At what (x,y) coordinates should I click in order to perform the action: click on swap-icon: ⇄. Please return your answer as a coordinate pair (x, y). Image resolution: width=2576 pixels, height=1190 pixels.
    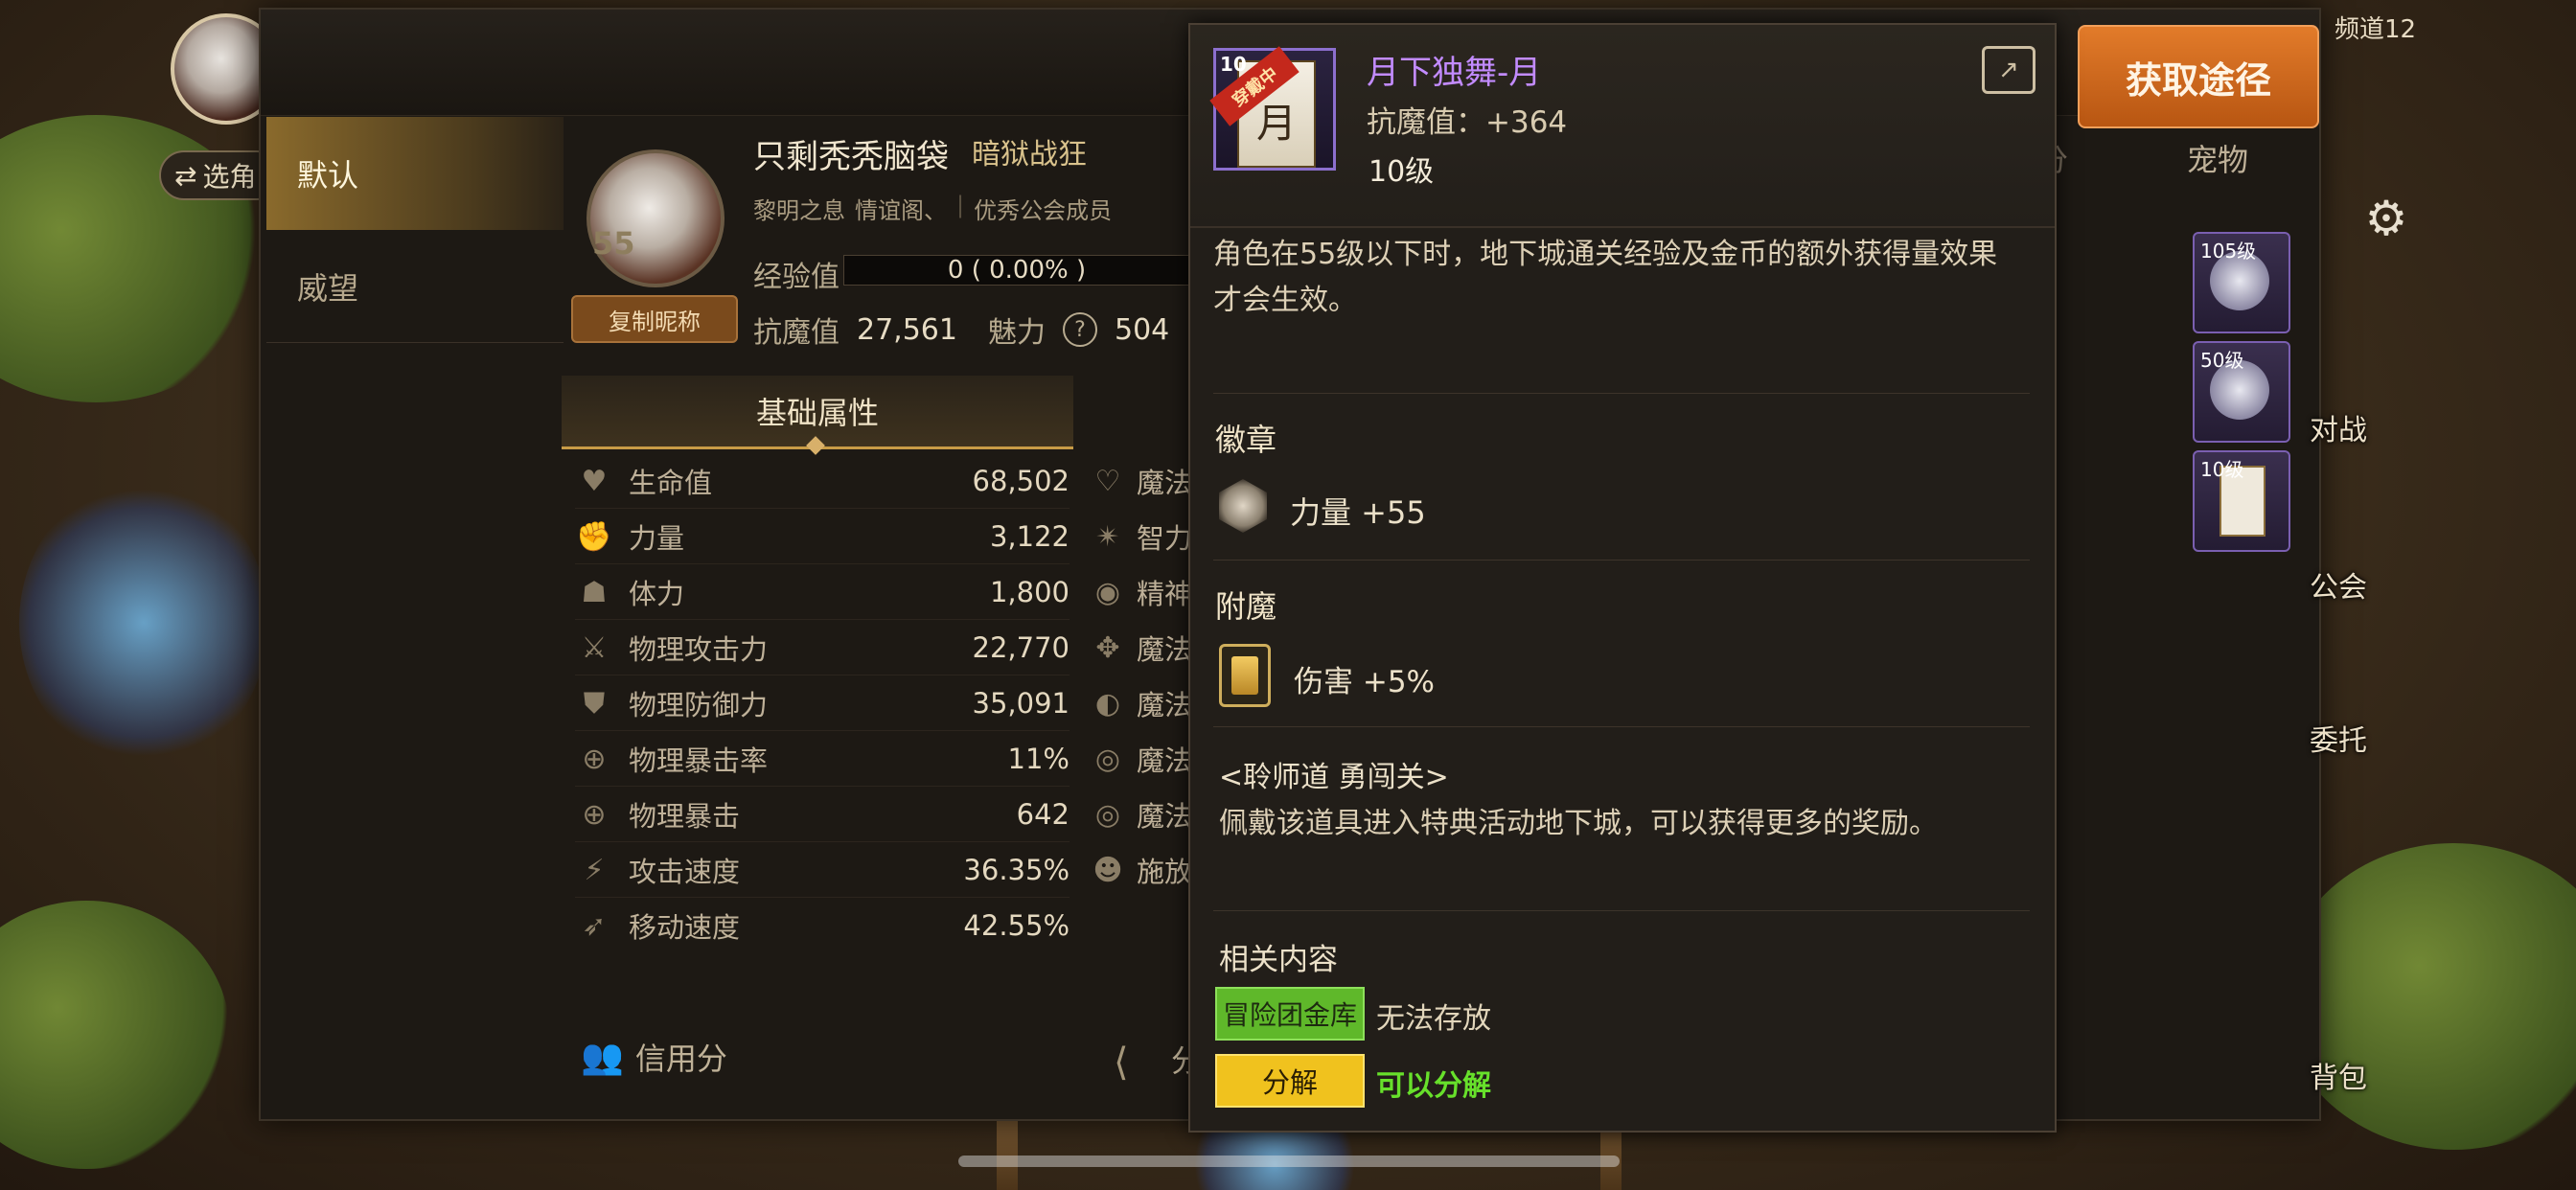
    Looking at the image, I should click on (185, 175).